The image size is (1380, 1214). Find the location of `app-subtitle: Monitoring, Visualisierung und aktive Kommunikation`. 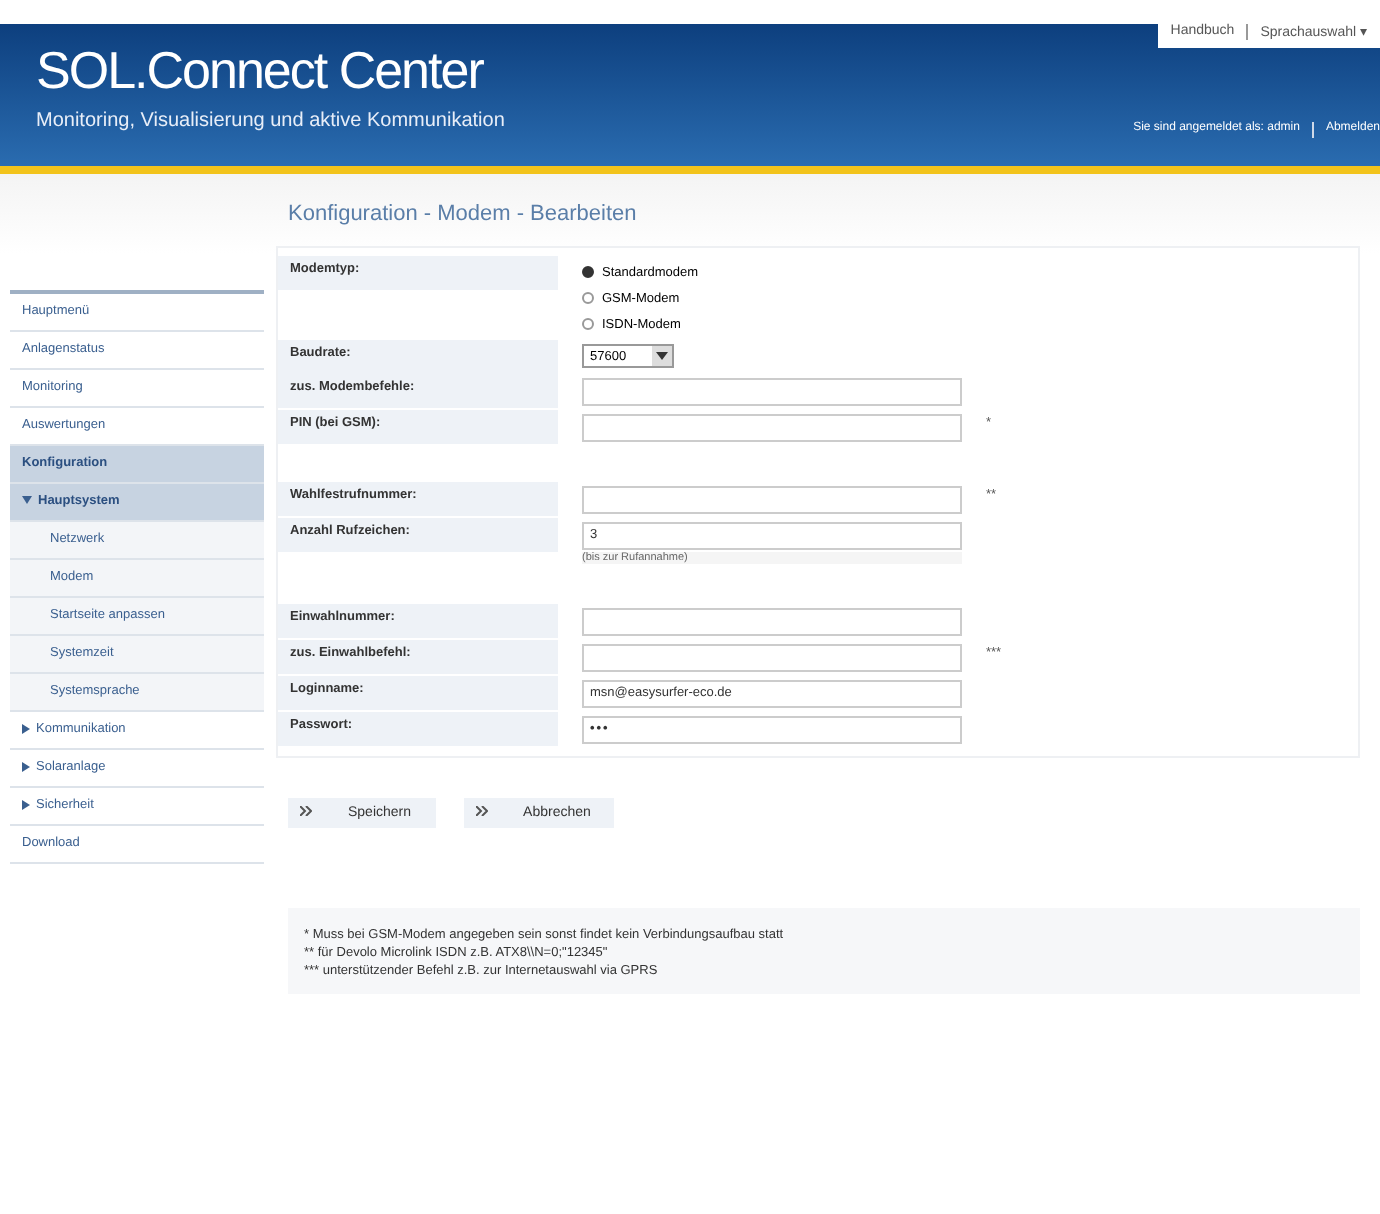

app-subtitle: Monitoring, Visualisierung und aktive Kommunikation is located at coordinates (270, 121).